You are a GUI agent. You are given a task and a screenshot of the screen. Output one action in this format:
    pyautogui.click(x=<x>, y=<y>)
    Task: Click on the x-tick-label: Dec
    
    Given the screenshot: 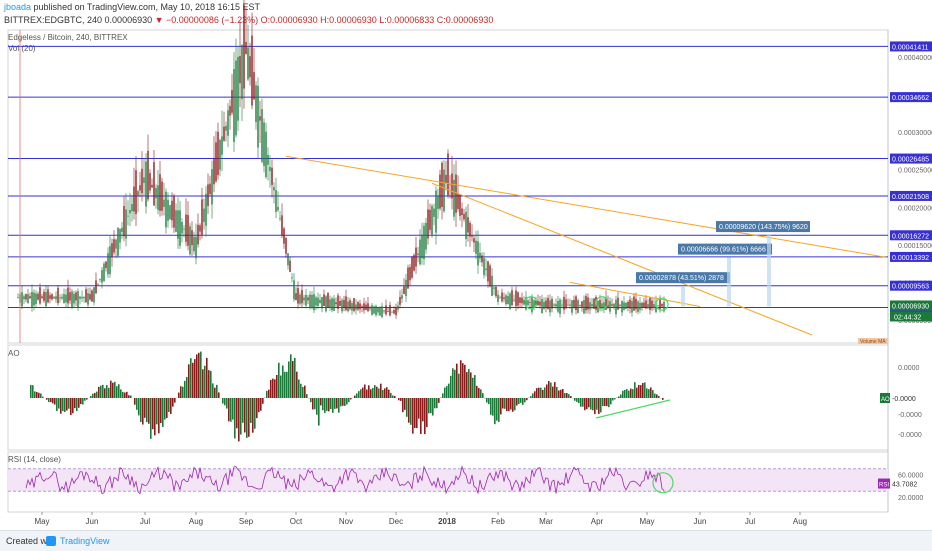 What is the action you would take?
    pyautogui.click(x=396, y=521)
    